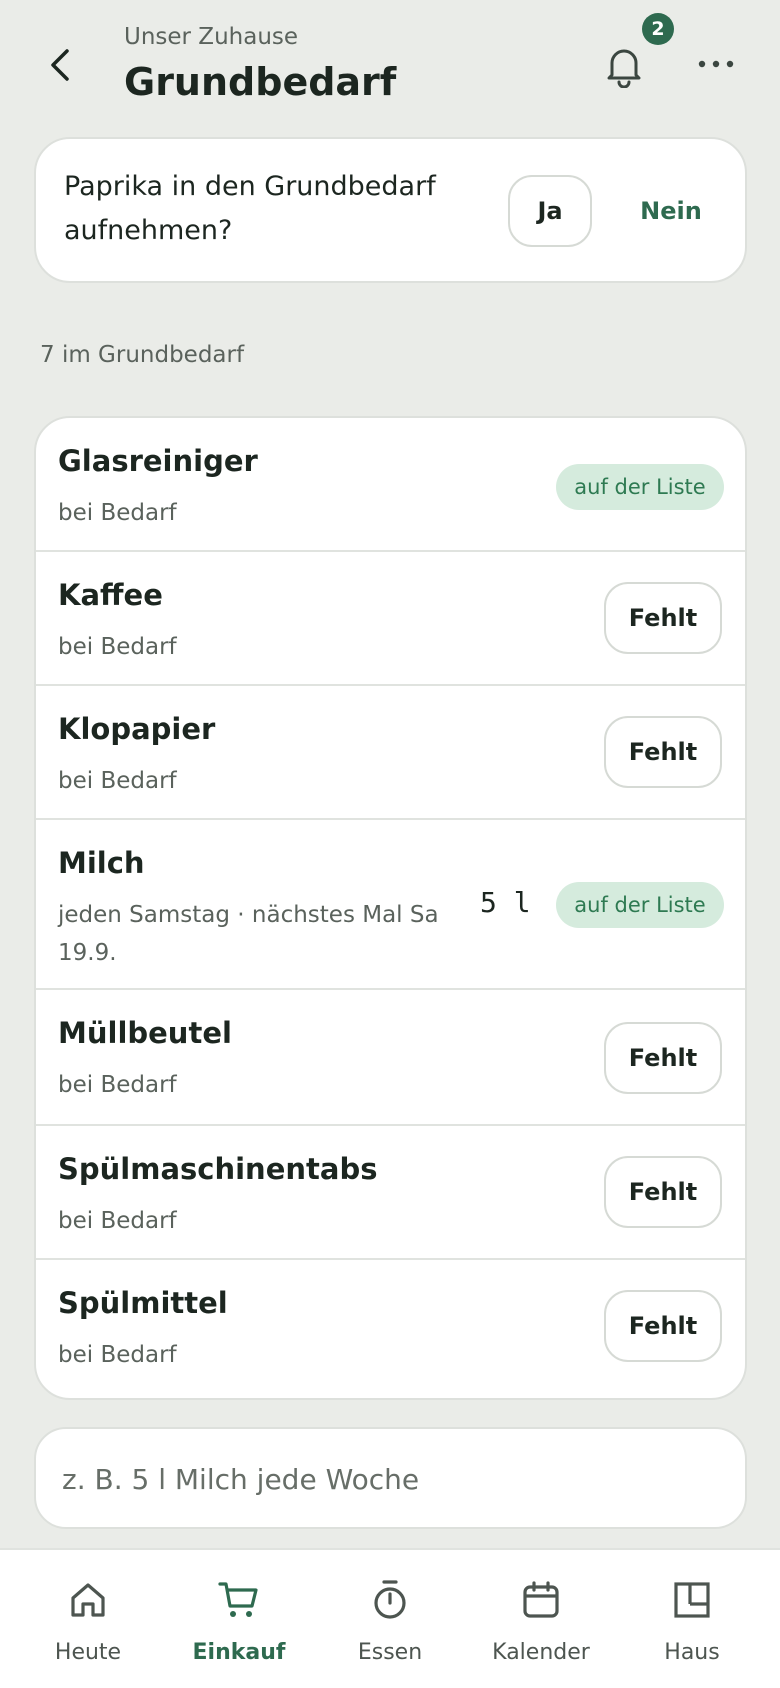 This screenshot has width=780, height=1688. I want to click on list-item-spuelmaschinentabs: Spülmaschinentabs bei Bedarf Fehlt, so click(390, 1193).